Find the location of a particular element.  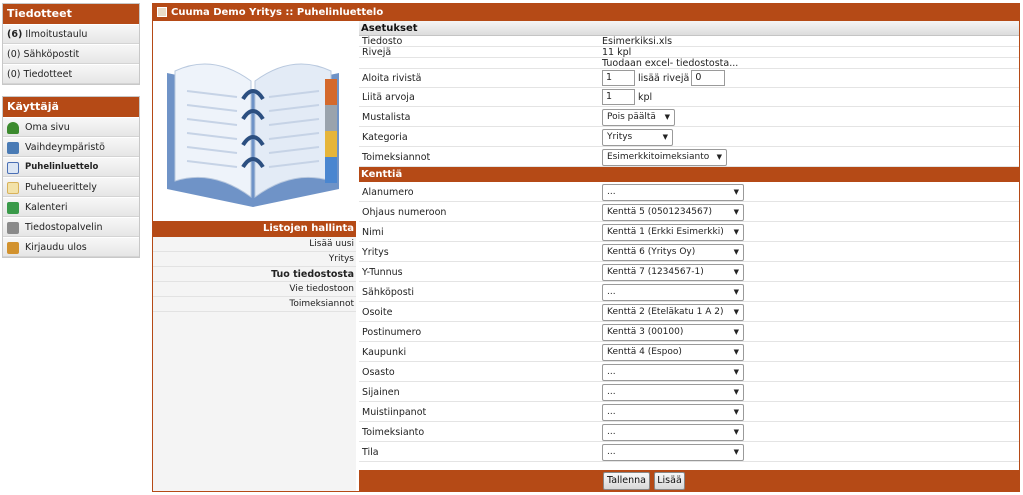

save-button: Tallenna is located at coordinates (626, 481).